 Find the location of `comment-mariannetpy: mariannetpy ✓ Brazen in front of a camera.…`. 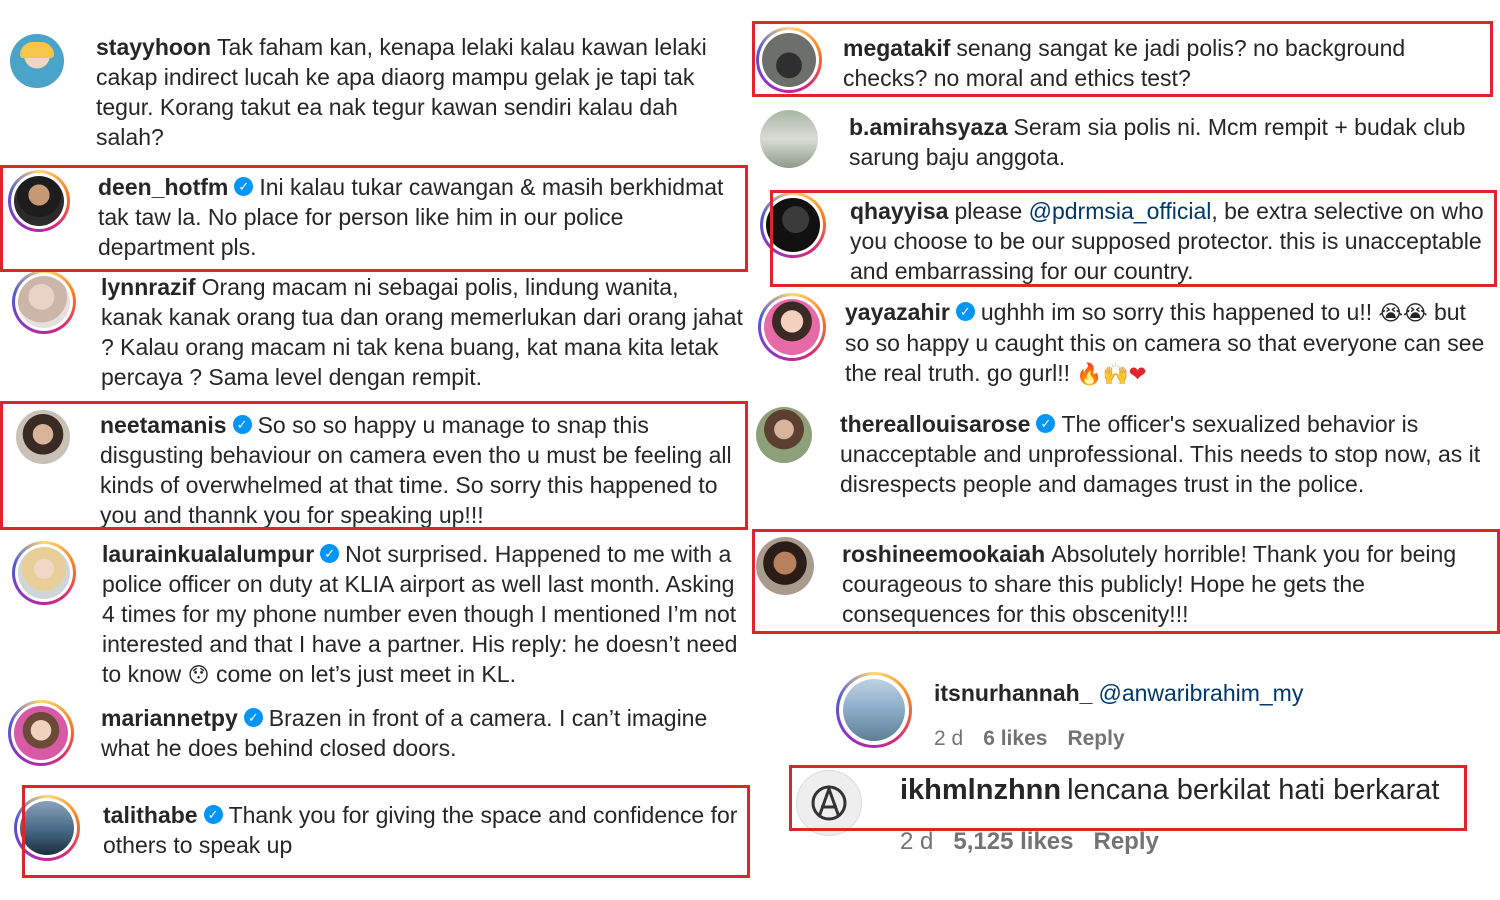

comment-mariannetpy: mariannetpy ✓ Brazen in front of a camera.… is located at coordinates (372, 740).